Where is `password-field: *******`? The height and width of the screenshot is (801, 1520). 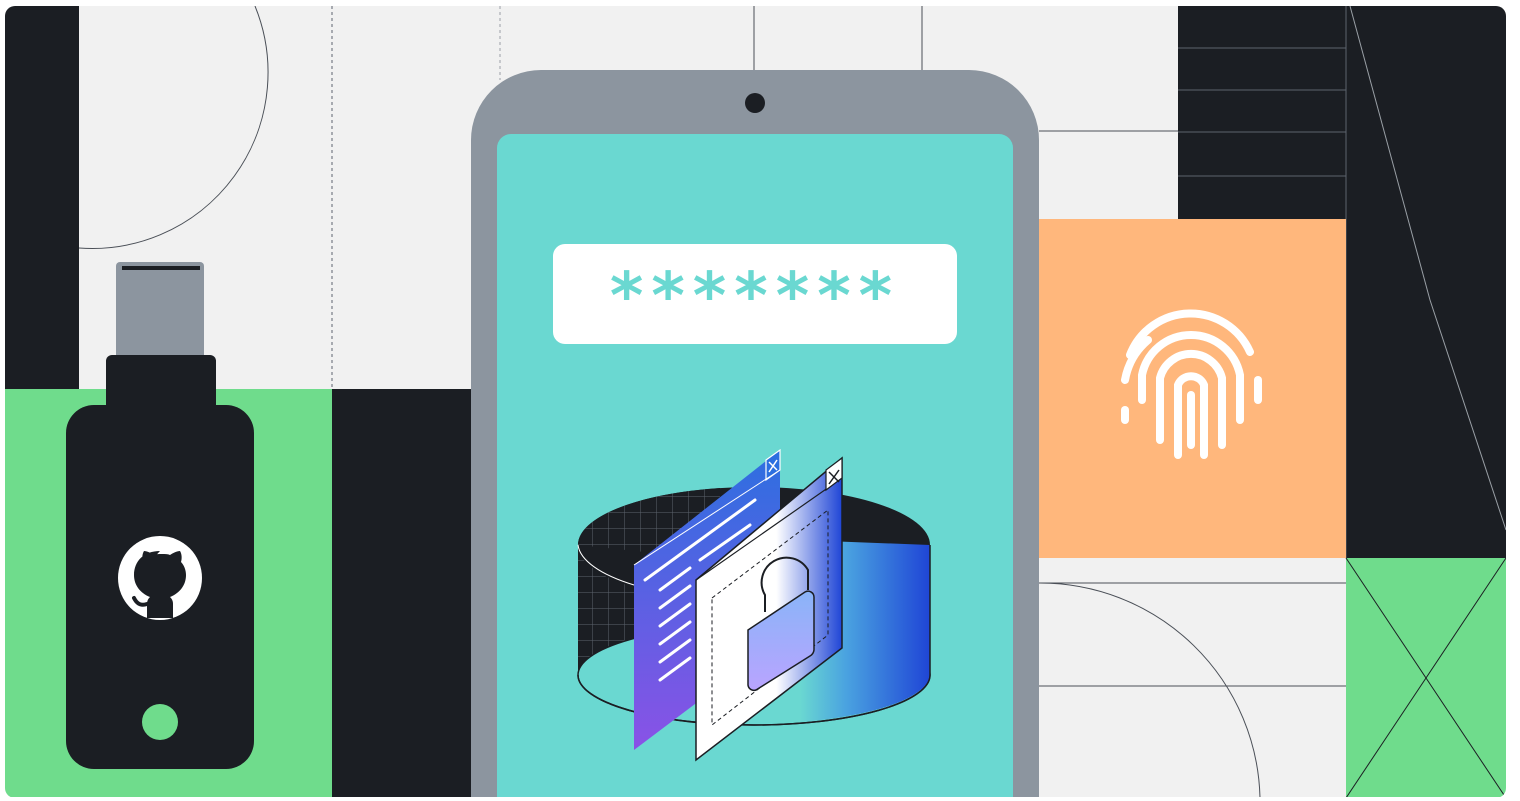
password-field: ******* is located at coordinates (755, 294).